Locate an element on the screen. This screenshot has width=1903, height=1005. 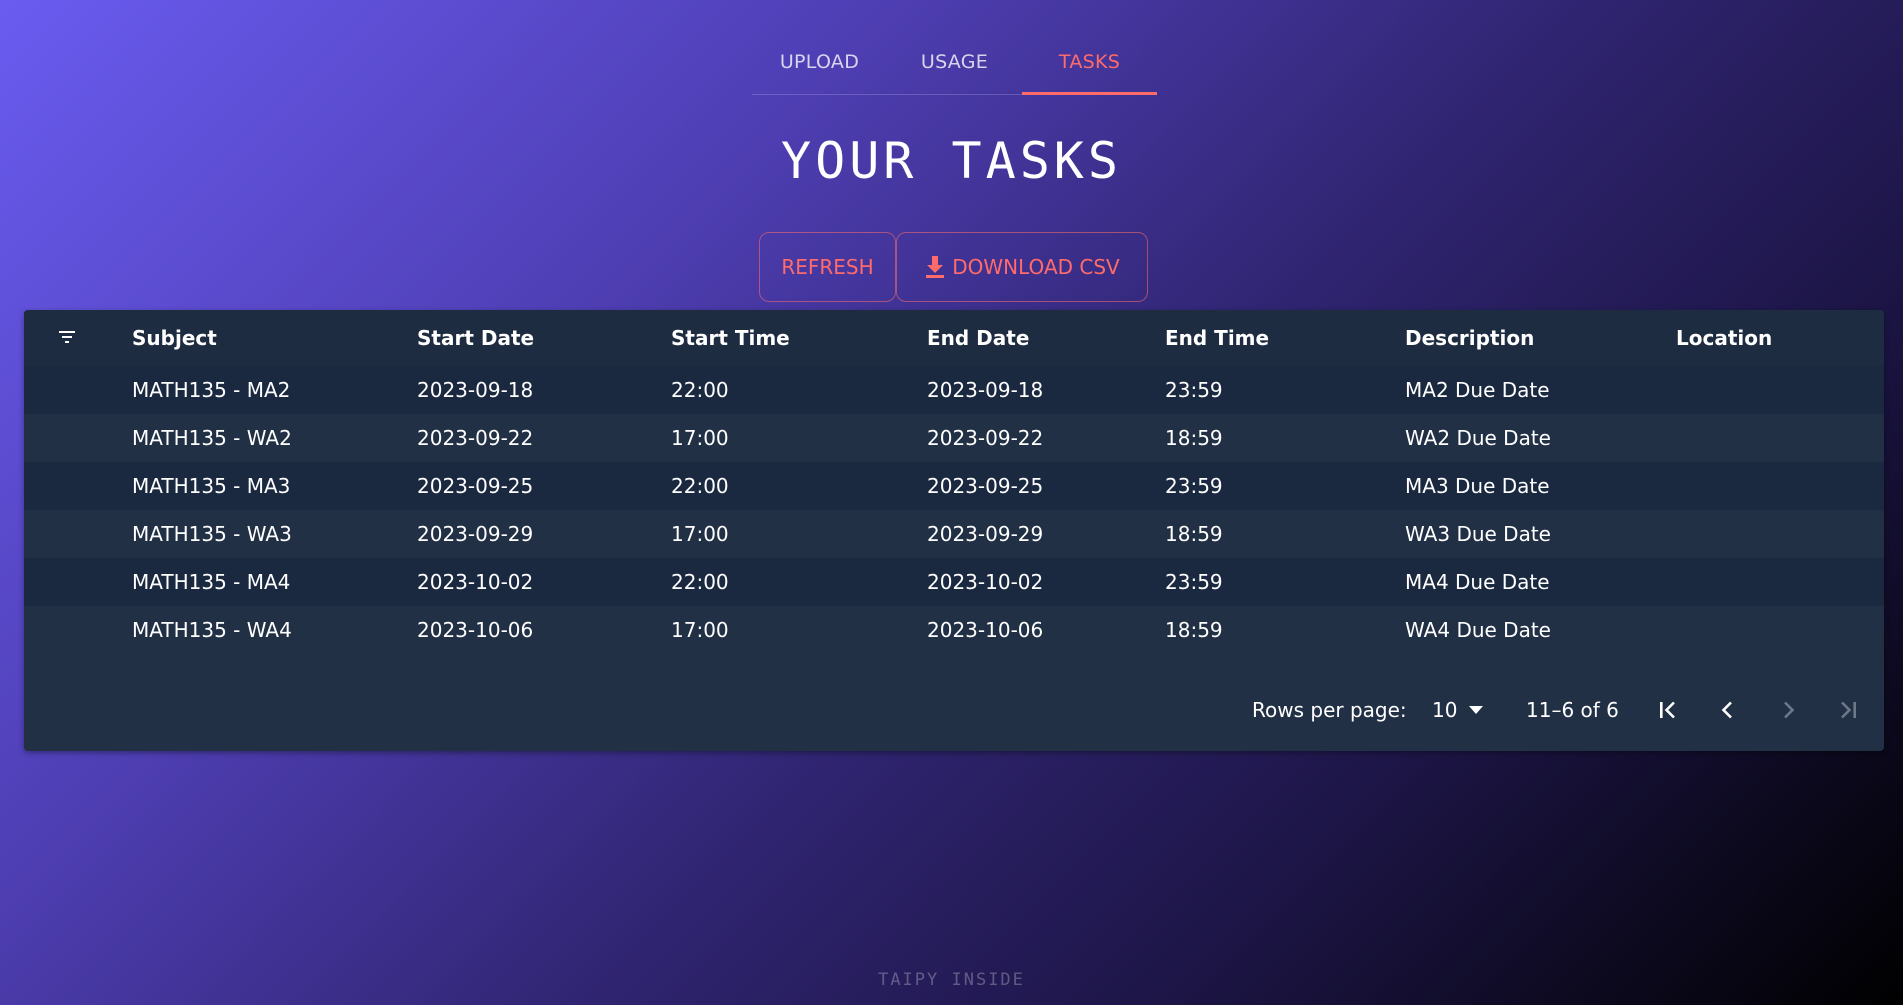
column-header-description: Description is located at coordinates (1469, 338).